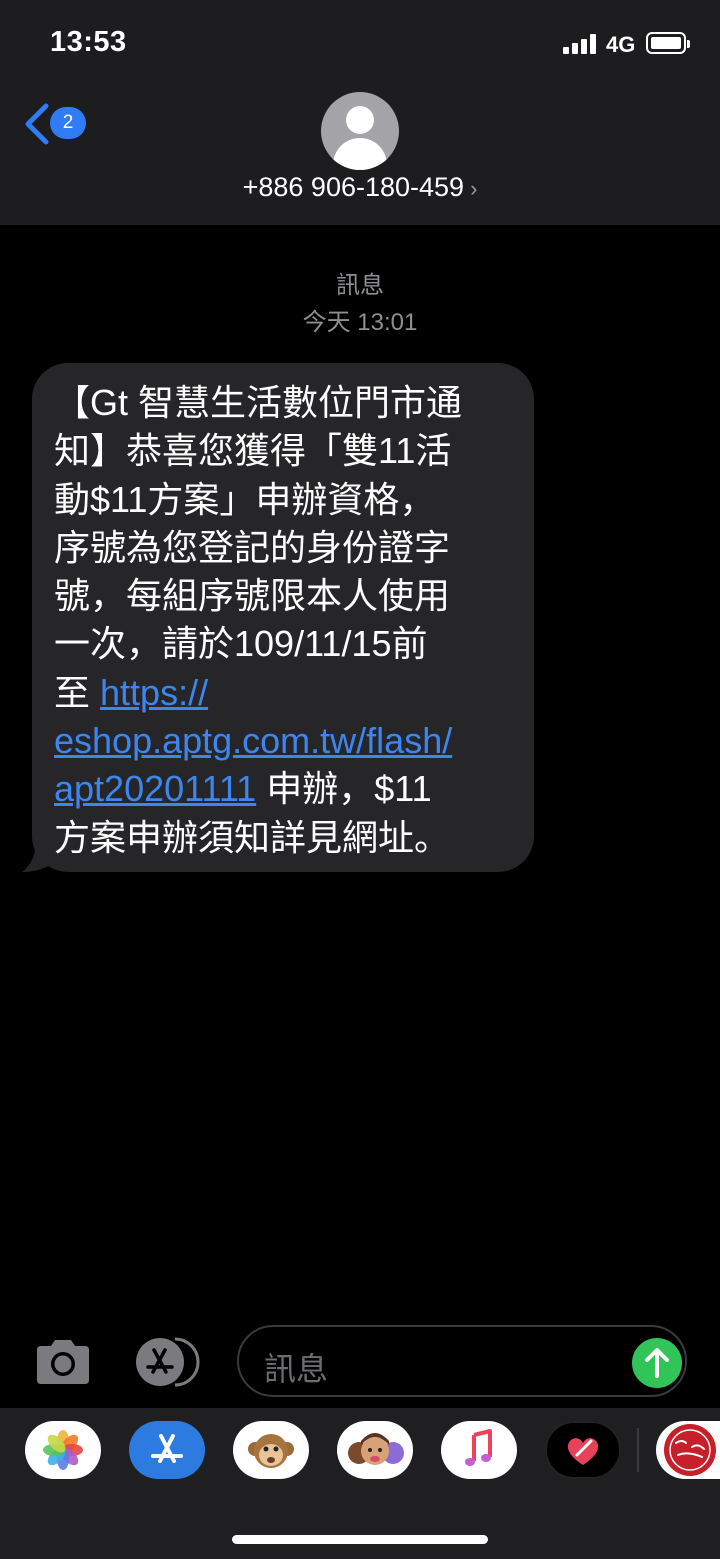  I want to click on message-input: 訊息, so click(462, 1361).